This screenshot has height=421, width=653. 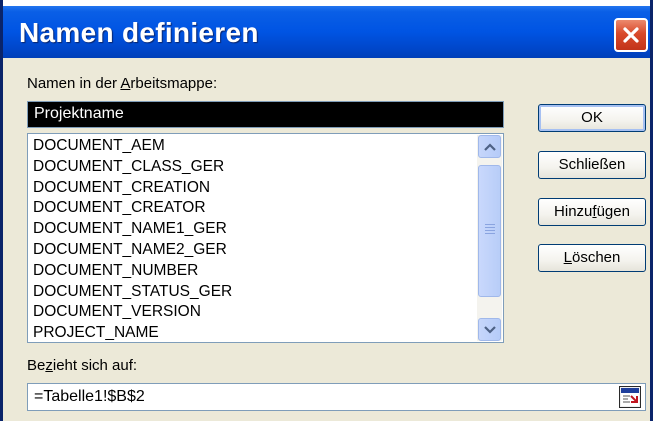 What do you see at coordinates (132, 208) in the screenshot?
I see `list-item: DOCUMENT_CREATOR` at bounding box center [132, 208].